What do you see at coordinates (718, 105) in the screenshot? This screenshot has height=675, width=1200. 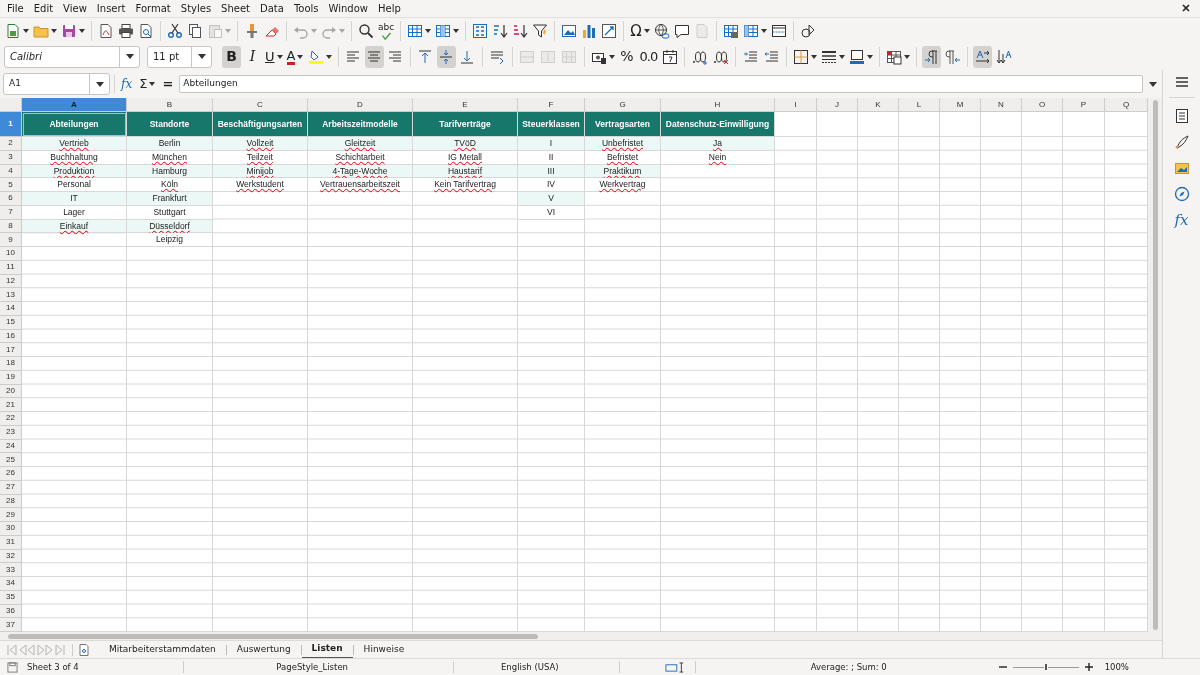 I see `column-header: H` at bounding box center [718, 105].